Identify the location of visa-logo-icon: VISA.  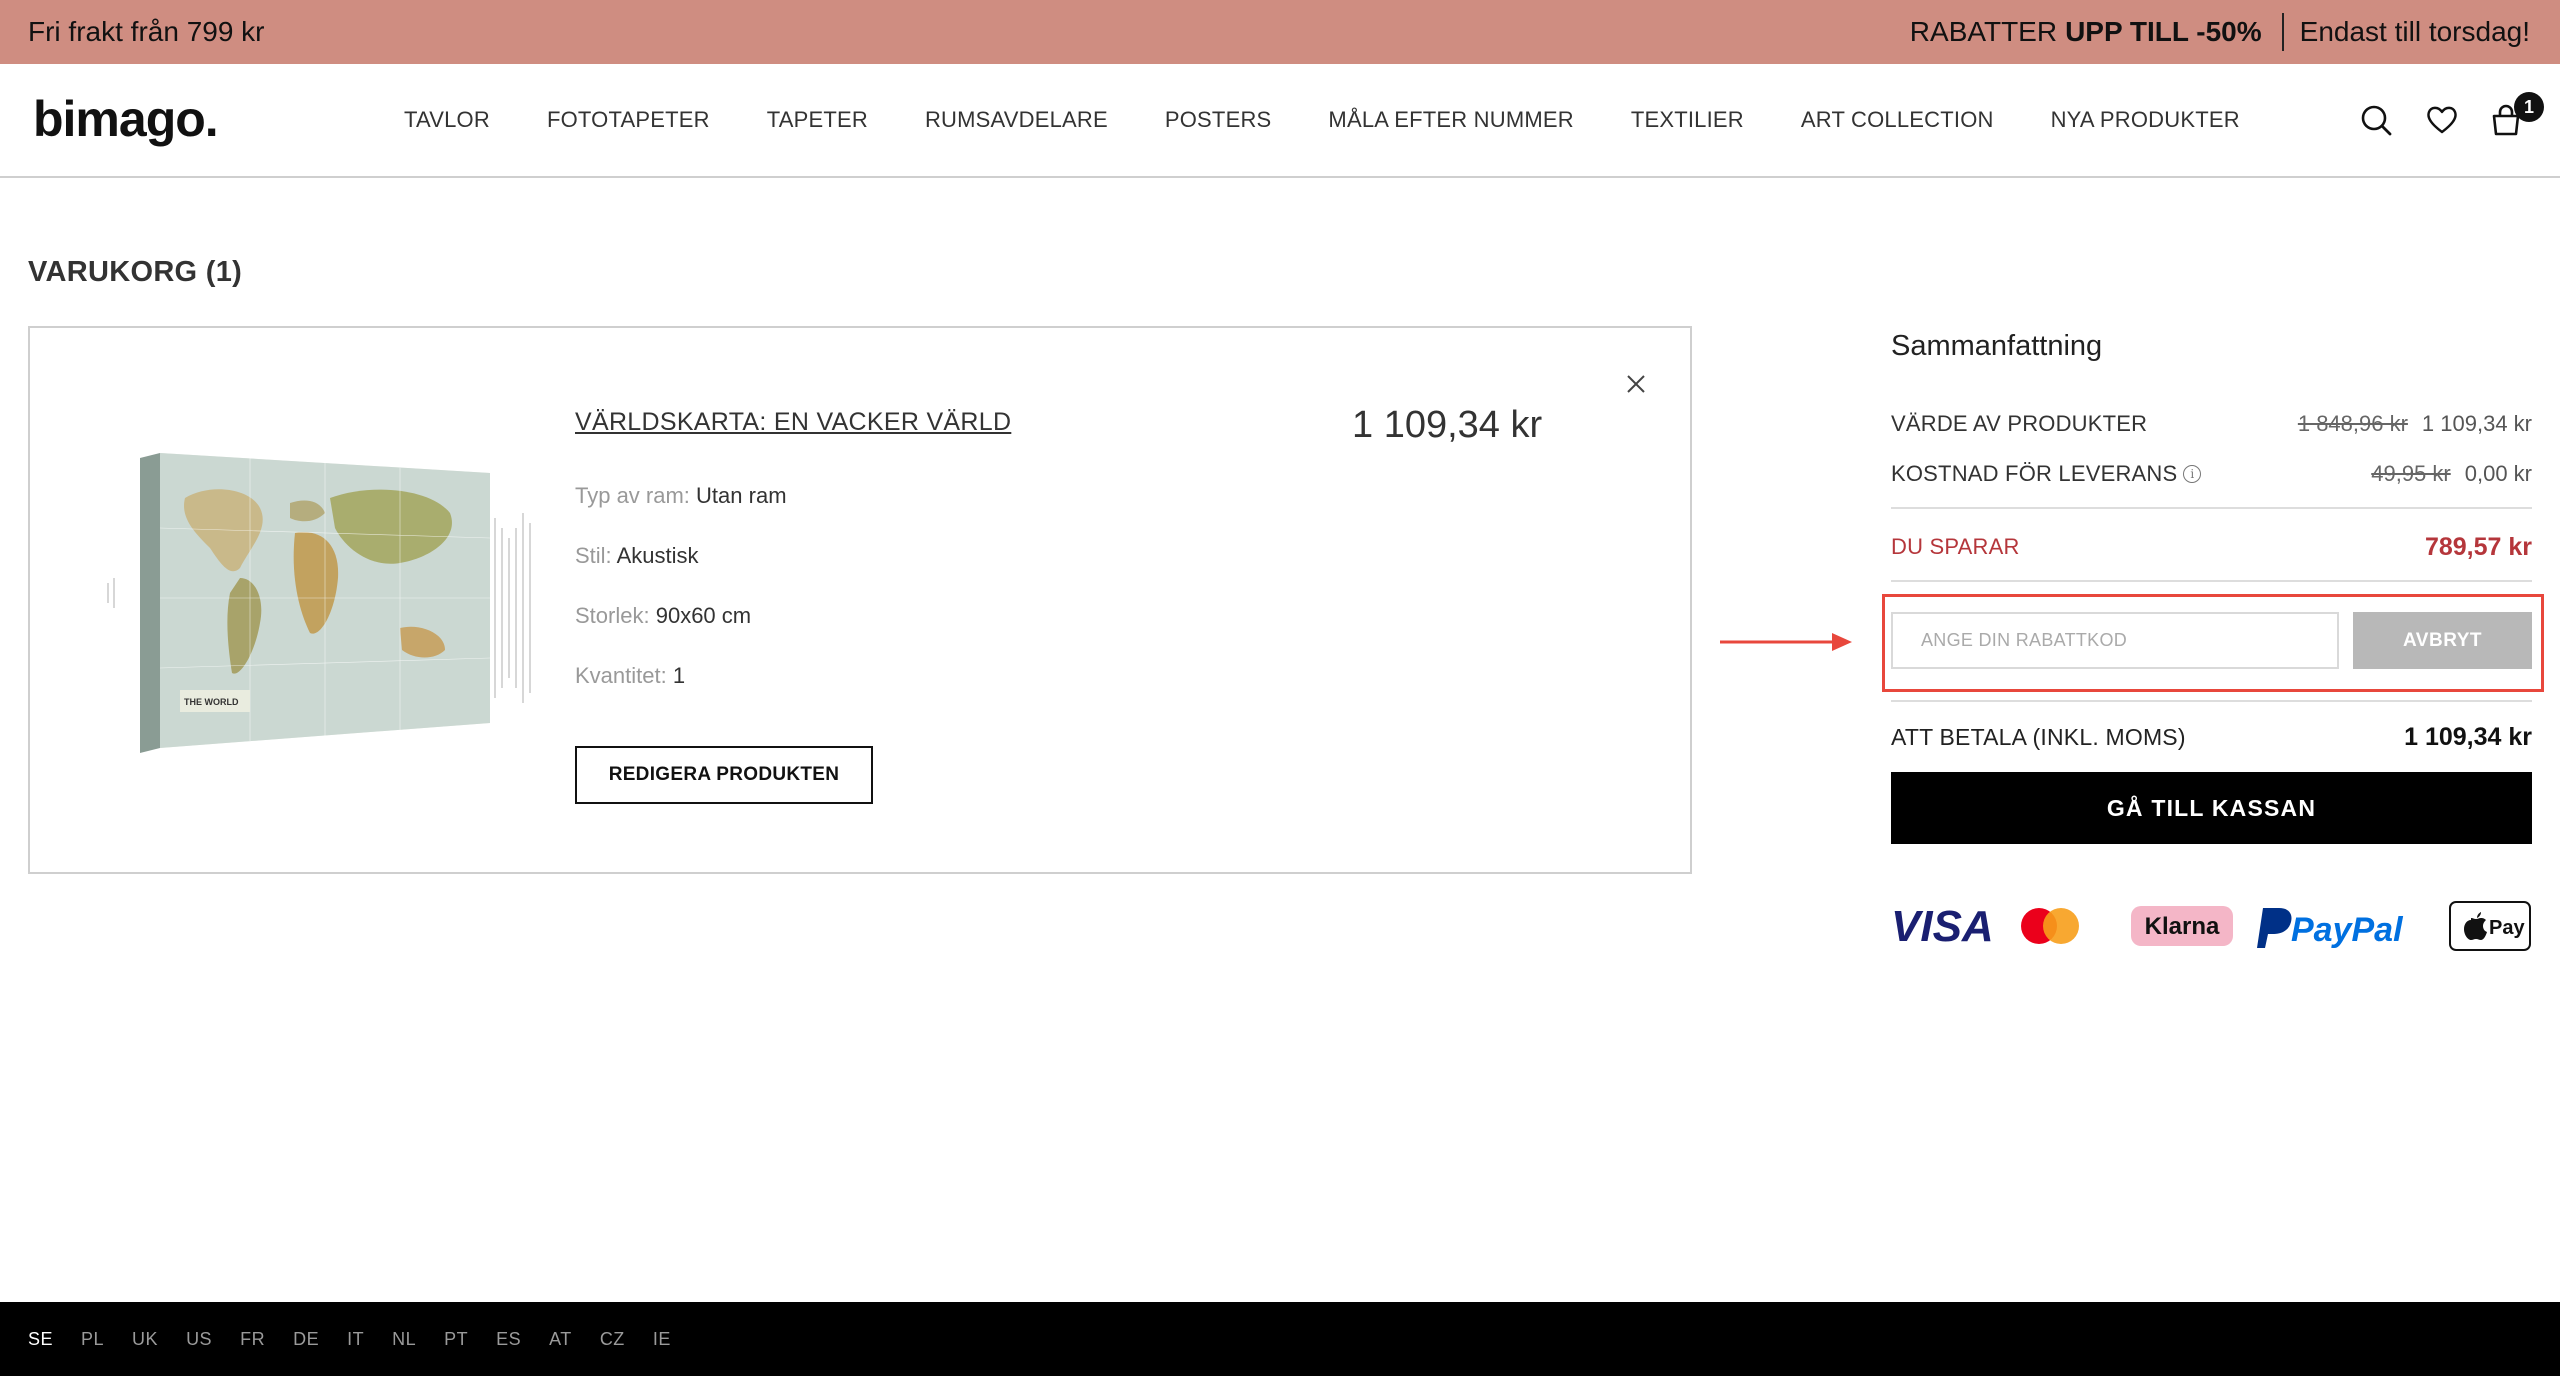
(1942, 926).